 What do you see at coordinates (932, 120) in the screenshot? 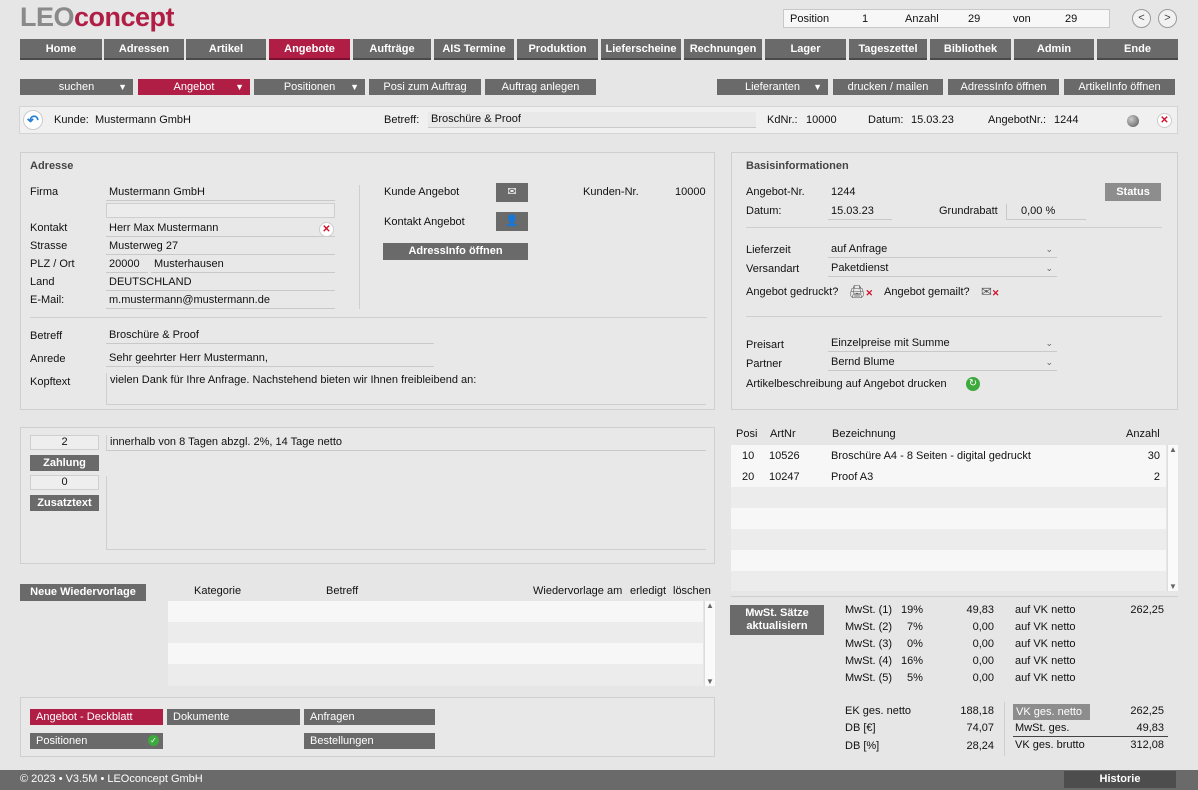
I see `datum-value: 15.03.23` at bounding box center [932, 120].